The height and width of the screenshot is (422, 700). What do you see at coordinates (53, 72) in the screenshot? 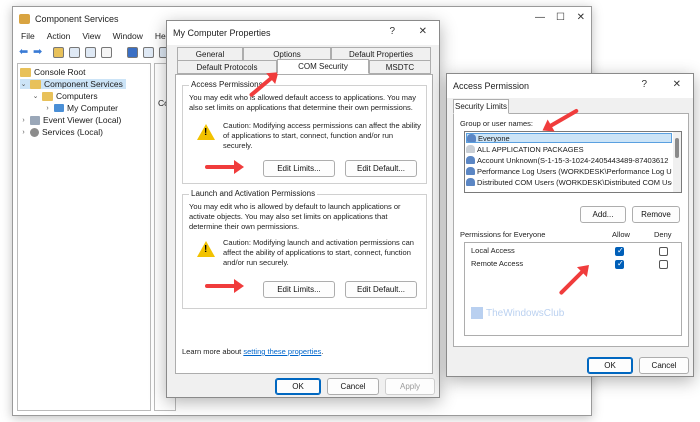
I see `tree-console-root: Console Root` at bounding box center [53, 72].